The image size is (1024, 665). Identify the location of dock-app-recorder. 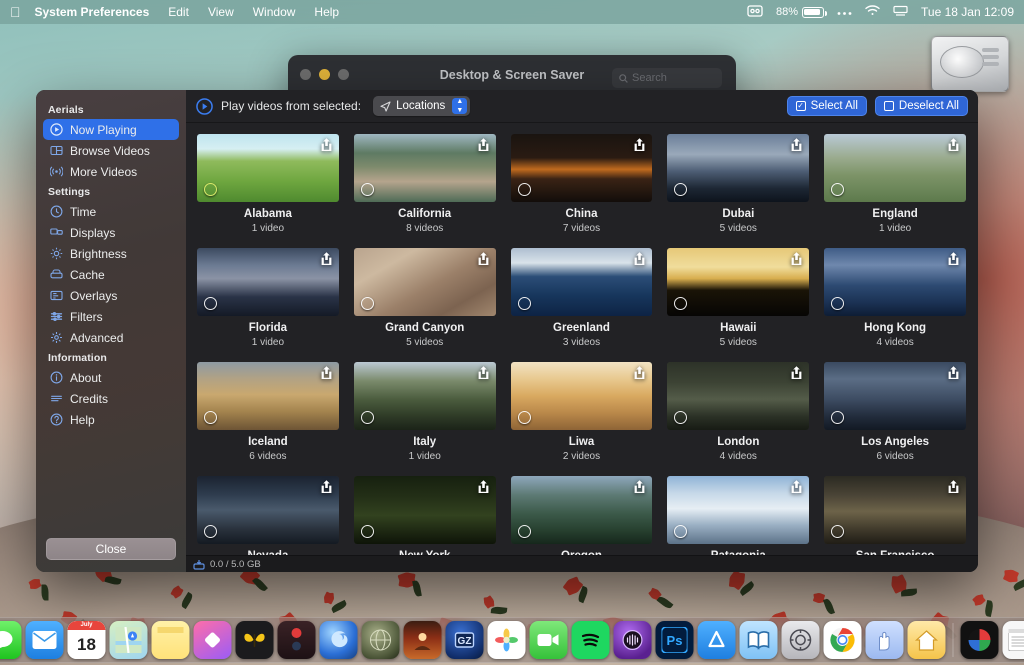
(296, 640).